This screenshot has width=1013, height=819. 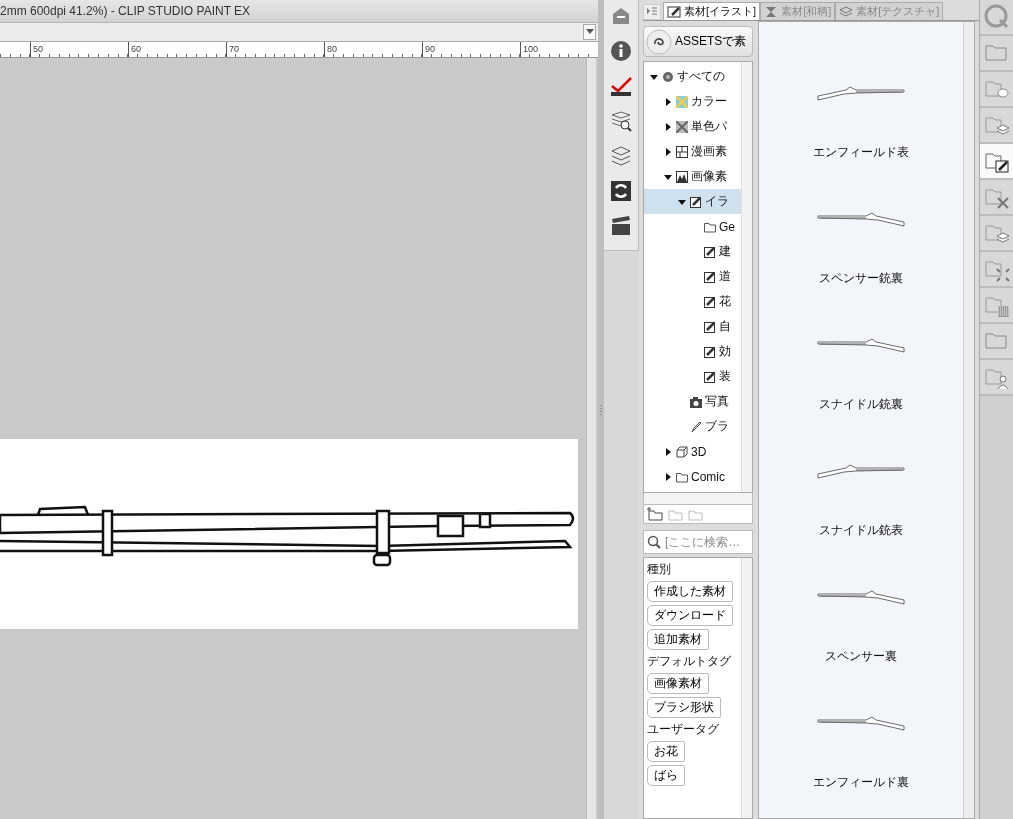 I want to click on dropdown-button, so click(x=589, y=32).